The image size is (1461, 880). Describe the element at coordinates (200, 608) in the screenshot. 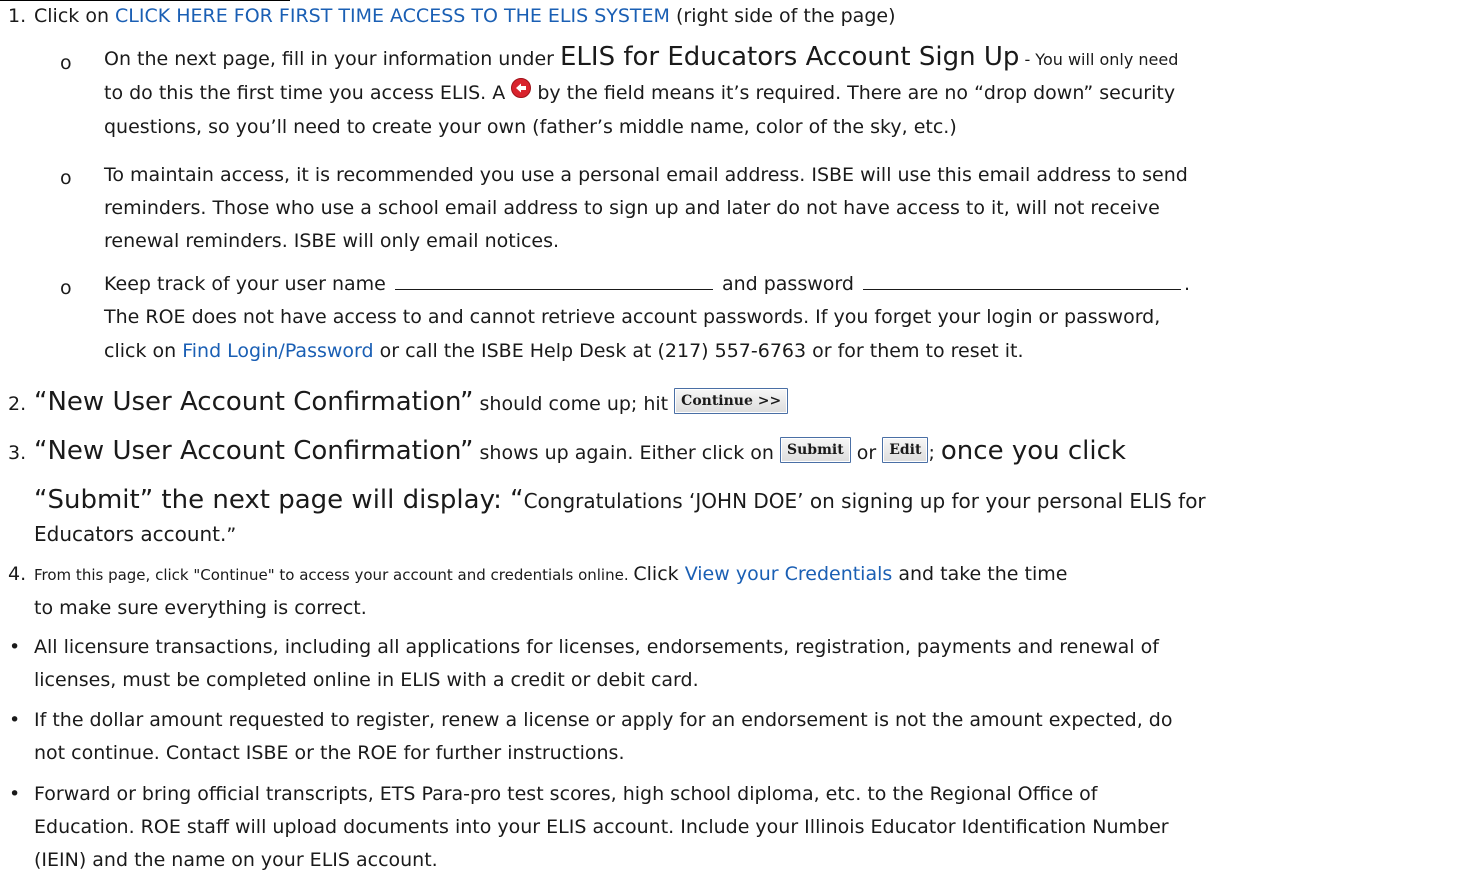

I see `step-4-line2: to make sure everything is correct.` at that location.